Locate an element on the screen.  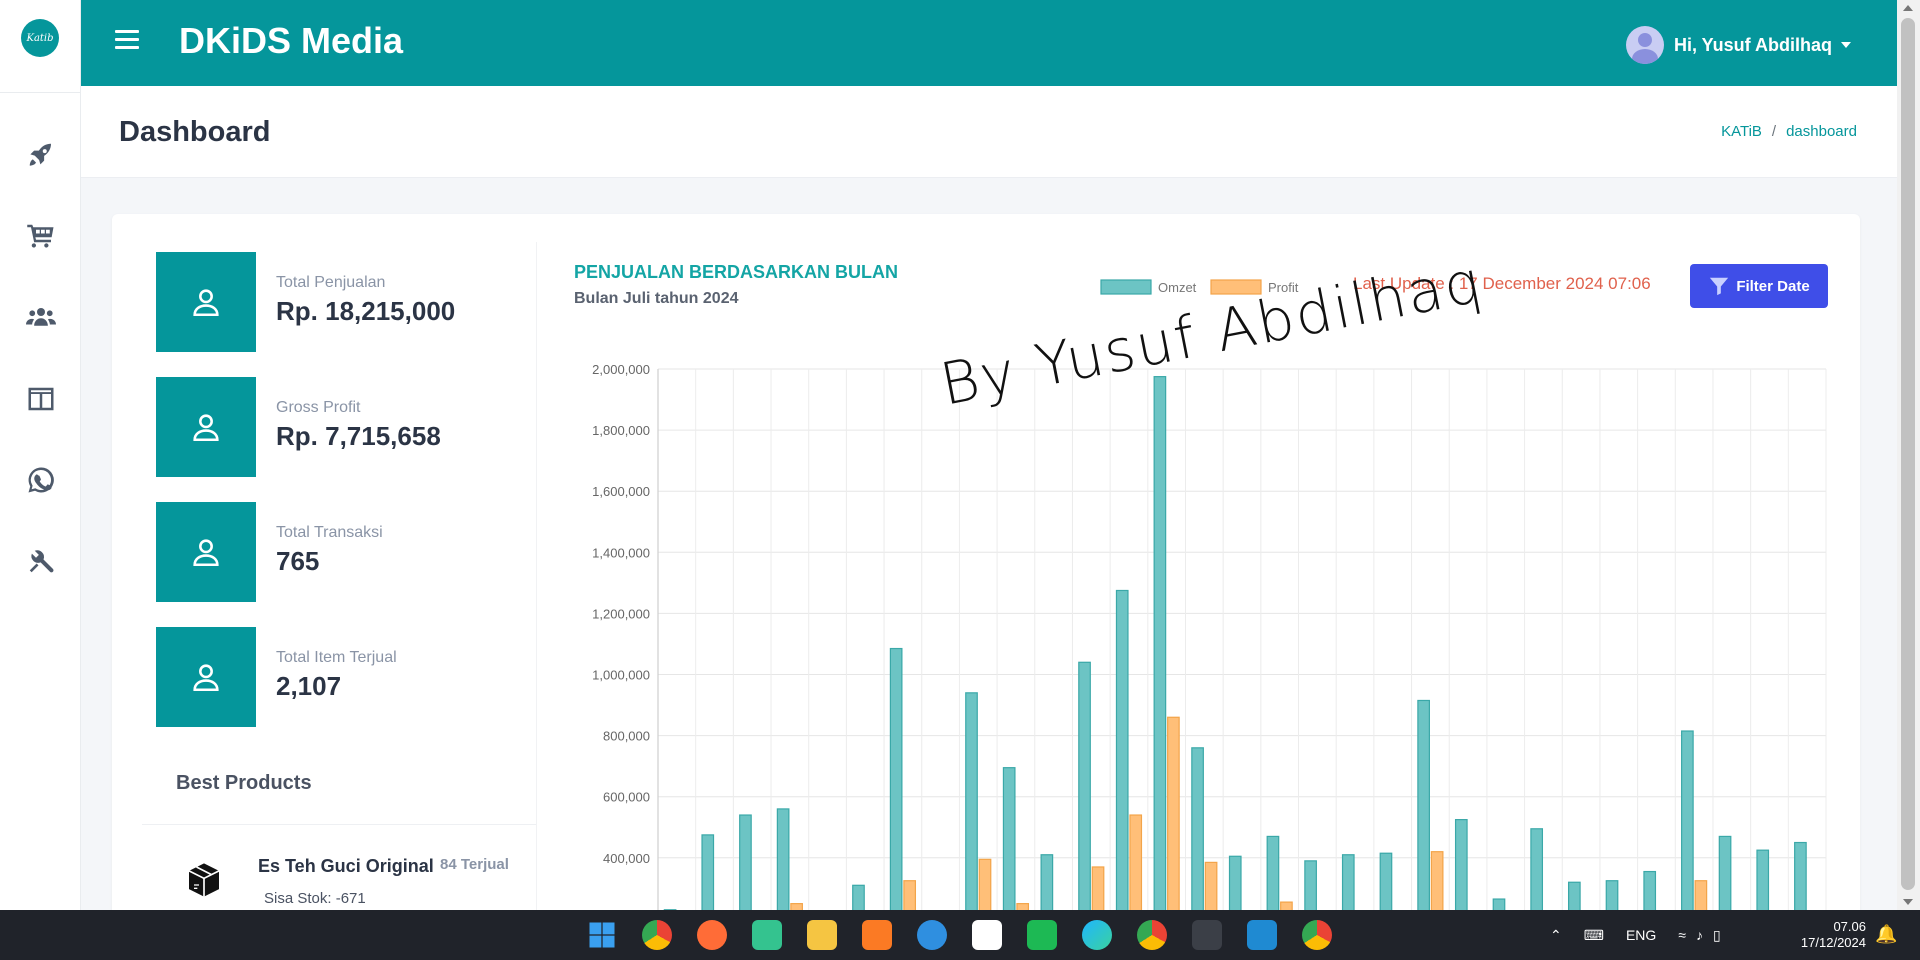
tools-icon is located at coordinates (41, 561).